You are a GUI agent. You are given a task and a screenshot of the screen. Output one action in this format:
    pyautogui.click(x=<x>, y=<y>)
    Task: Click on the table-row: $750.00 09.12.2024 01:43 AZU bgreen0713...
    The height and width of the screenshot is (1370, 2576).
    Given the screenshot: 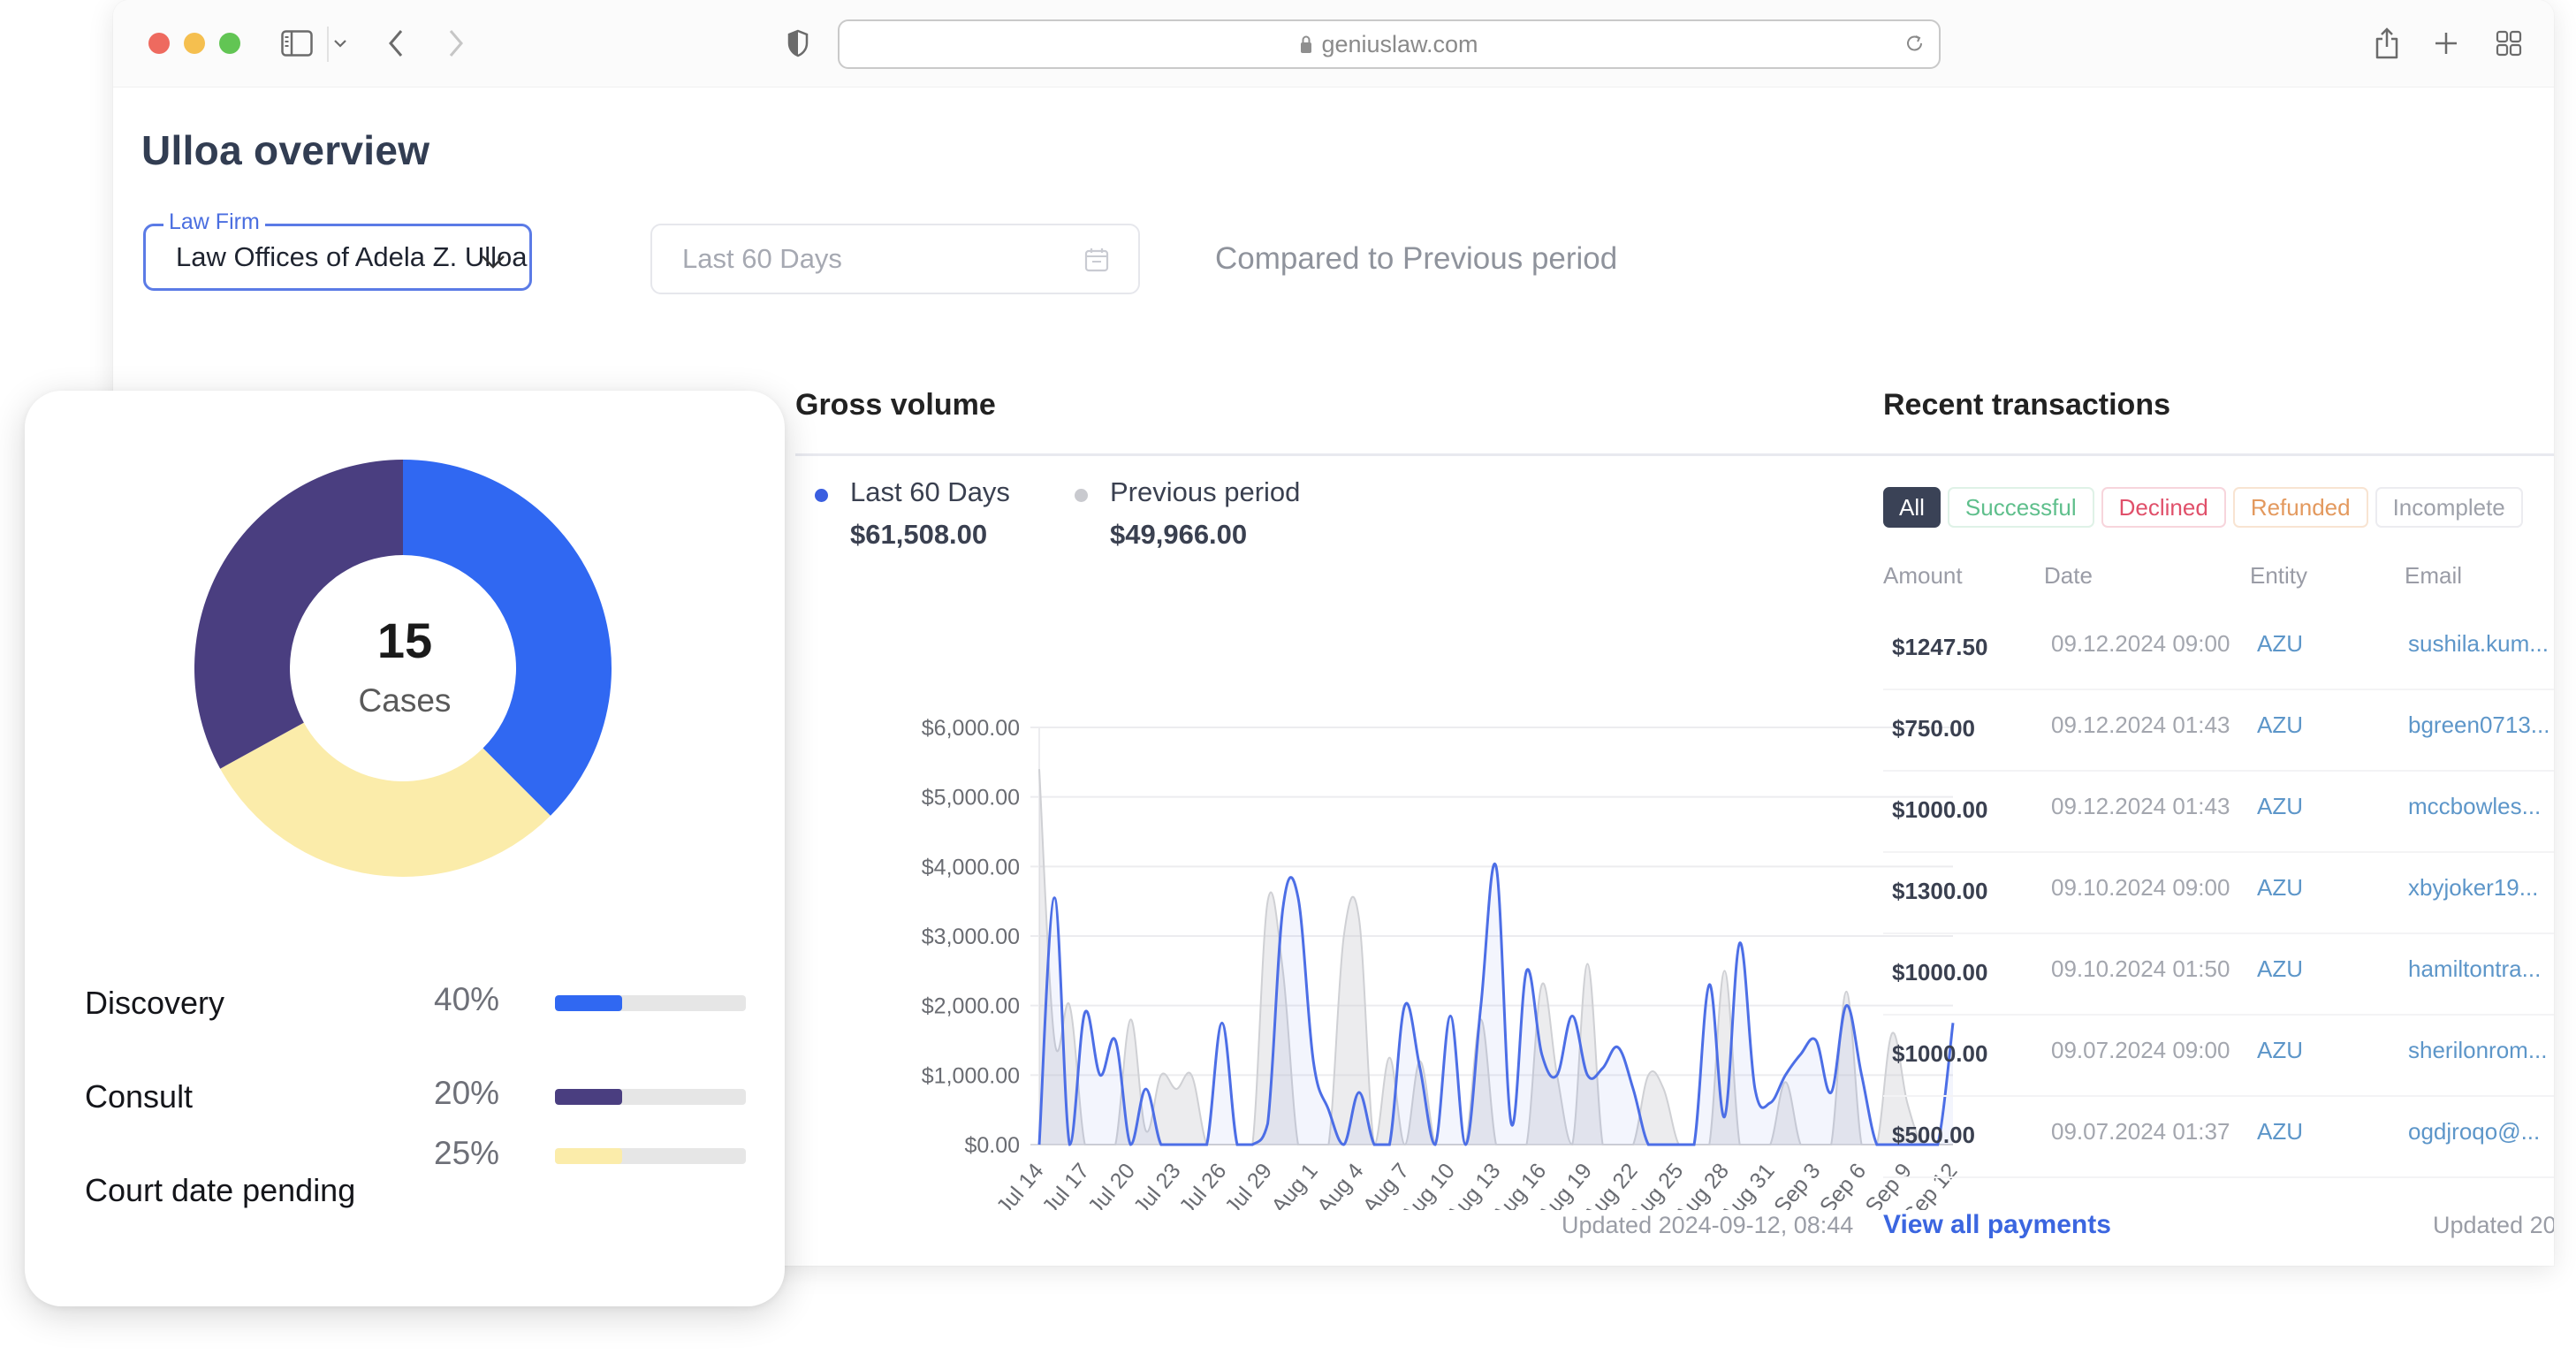 What is the action you would take?
    pyautogui.click(x=2218, y=731)
    